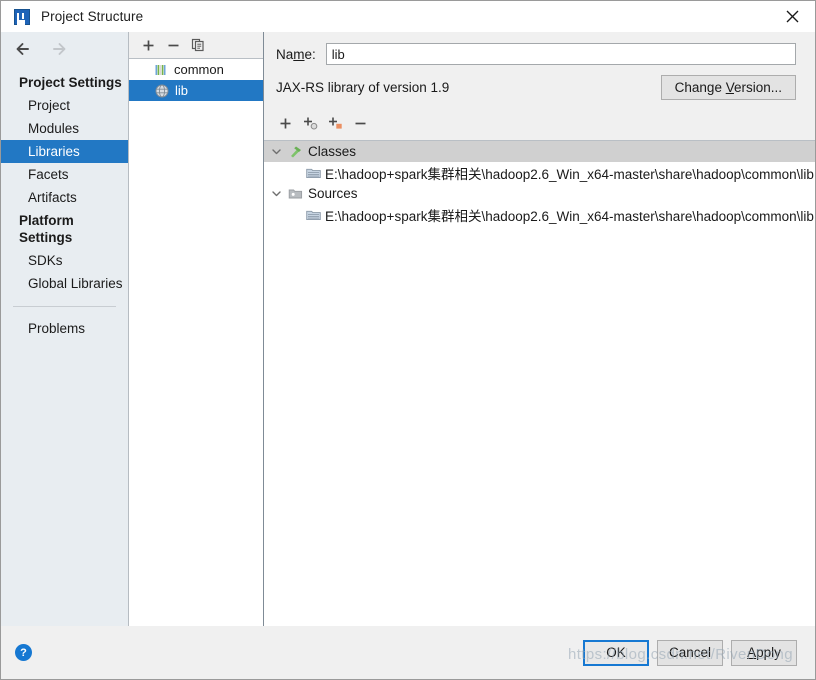  I want to click on list-item-label: common, so click(199, 69).